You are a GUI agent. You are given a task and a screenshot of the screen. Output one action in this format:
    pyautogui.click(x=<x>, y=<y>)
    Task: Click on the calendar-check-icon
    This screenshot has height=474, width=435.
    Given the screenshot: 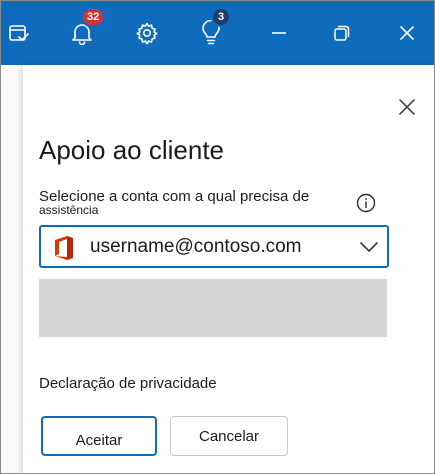 What is the action you would take?
    pyautogui.click(x=19, y=33)
    